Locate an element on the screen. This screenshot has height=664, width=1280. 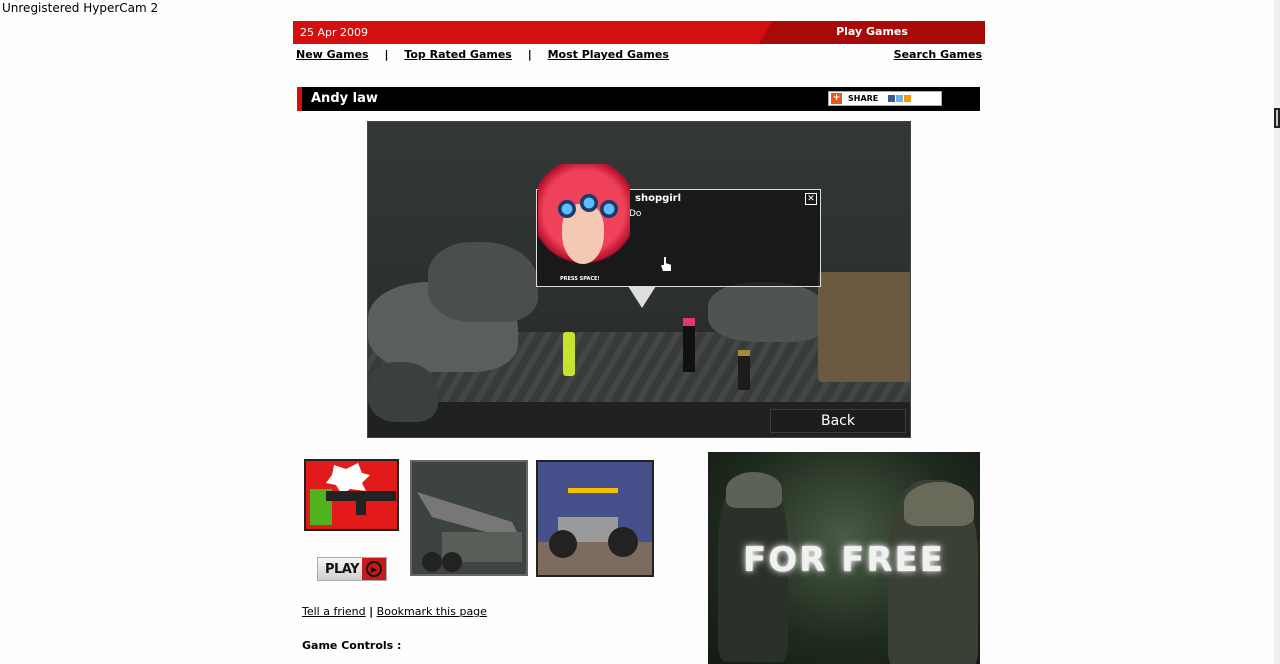
player-character is located at coordinates (569, 354).